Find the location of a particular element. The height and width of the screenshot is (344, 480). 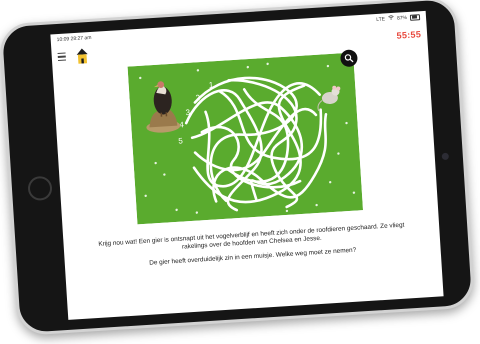

zoom-button is located at coordinates (348, 58).